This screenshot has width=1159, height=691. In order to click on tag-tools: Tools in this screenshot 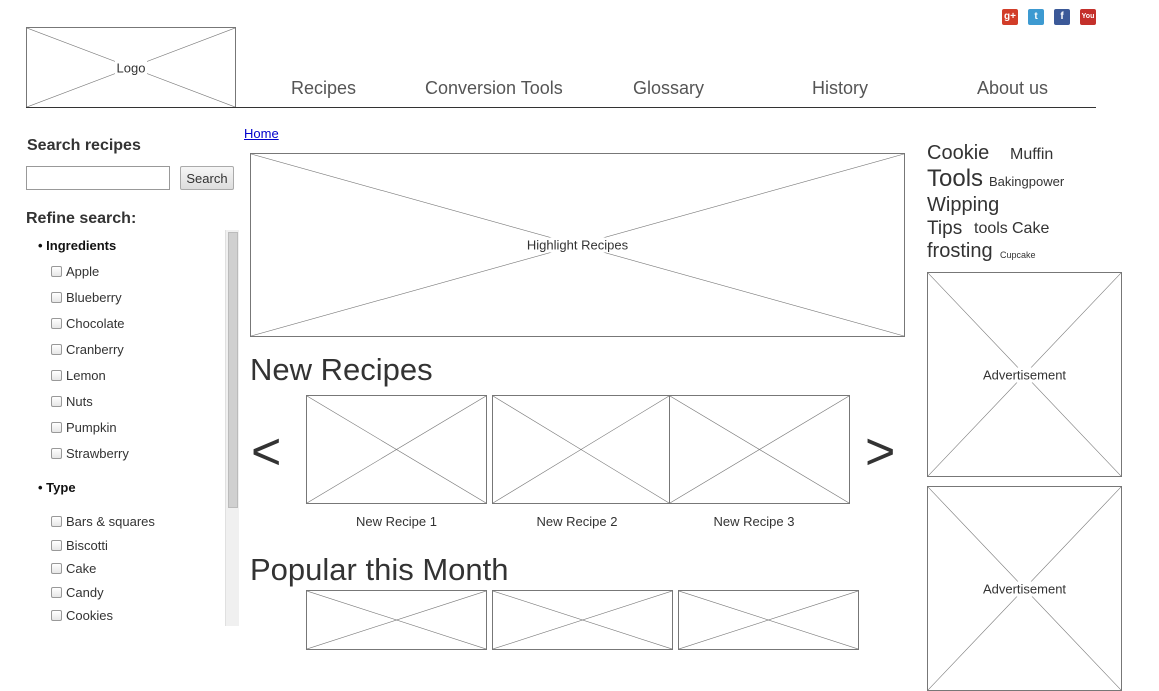, I will do `click(955, 179)`.